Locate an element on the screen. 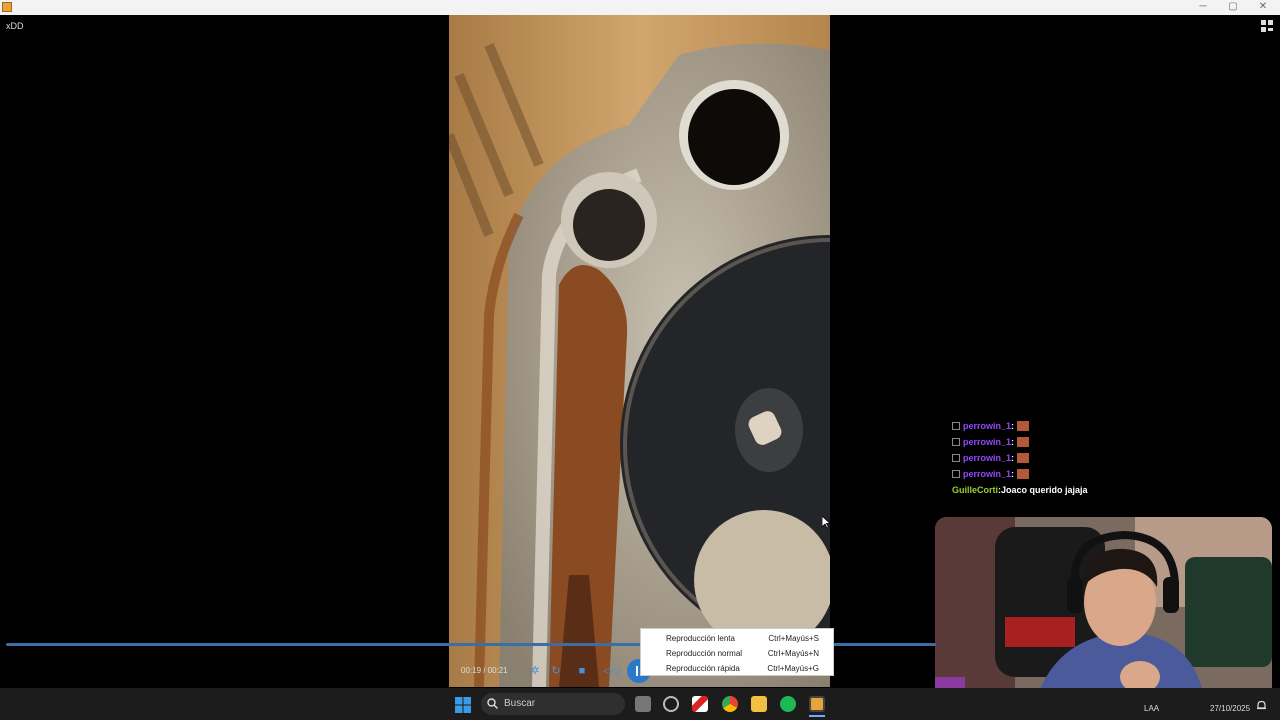 Image resolution: width=1280 pixels, height=720 pixels. tray-language: LAA is located at coordinates (1151, 708).